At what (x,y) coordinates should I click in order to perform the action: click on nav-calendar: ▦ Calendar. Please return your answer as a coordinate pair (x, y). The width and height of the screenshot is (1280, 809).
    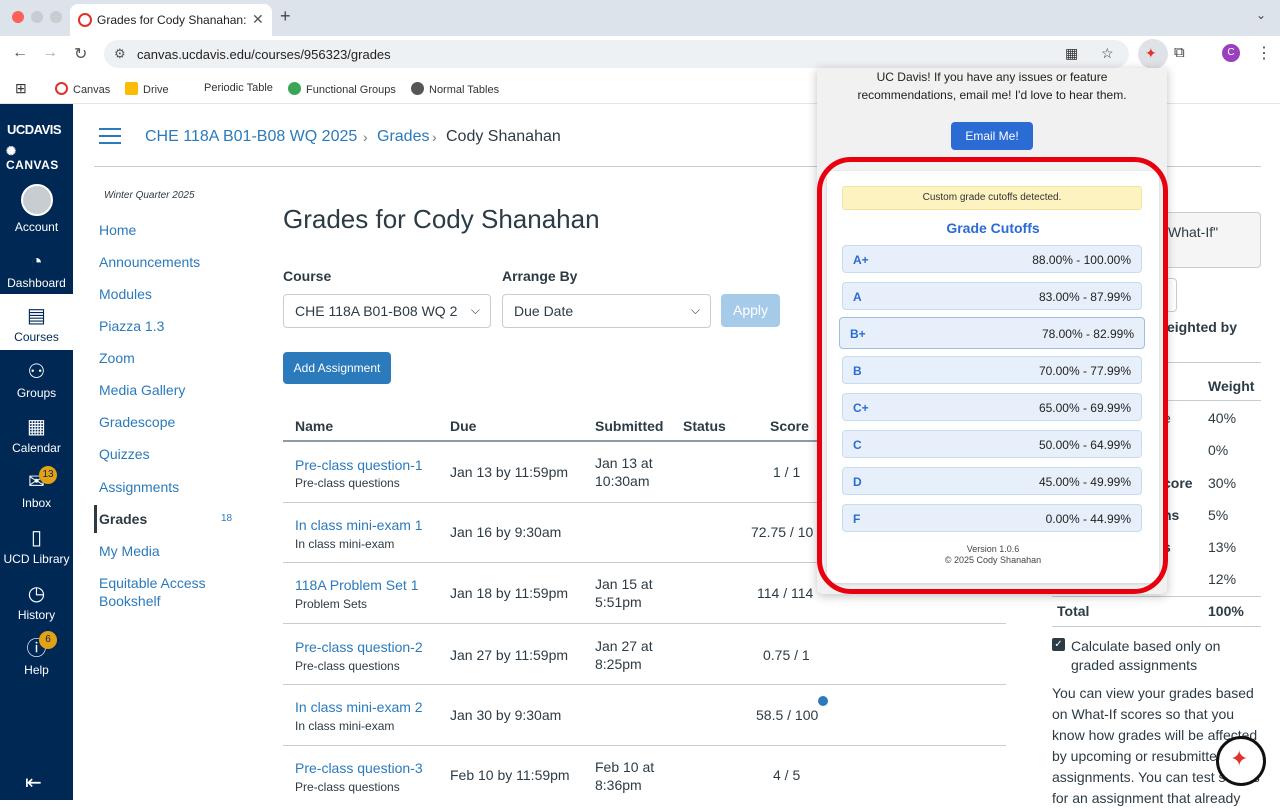
    Looking at the image, I should click on (36, 434).